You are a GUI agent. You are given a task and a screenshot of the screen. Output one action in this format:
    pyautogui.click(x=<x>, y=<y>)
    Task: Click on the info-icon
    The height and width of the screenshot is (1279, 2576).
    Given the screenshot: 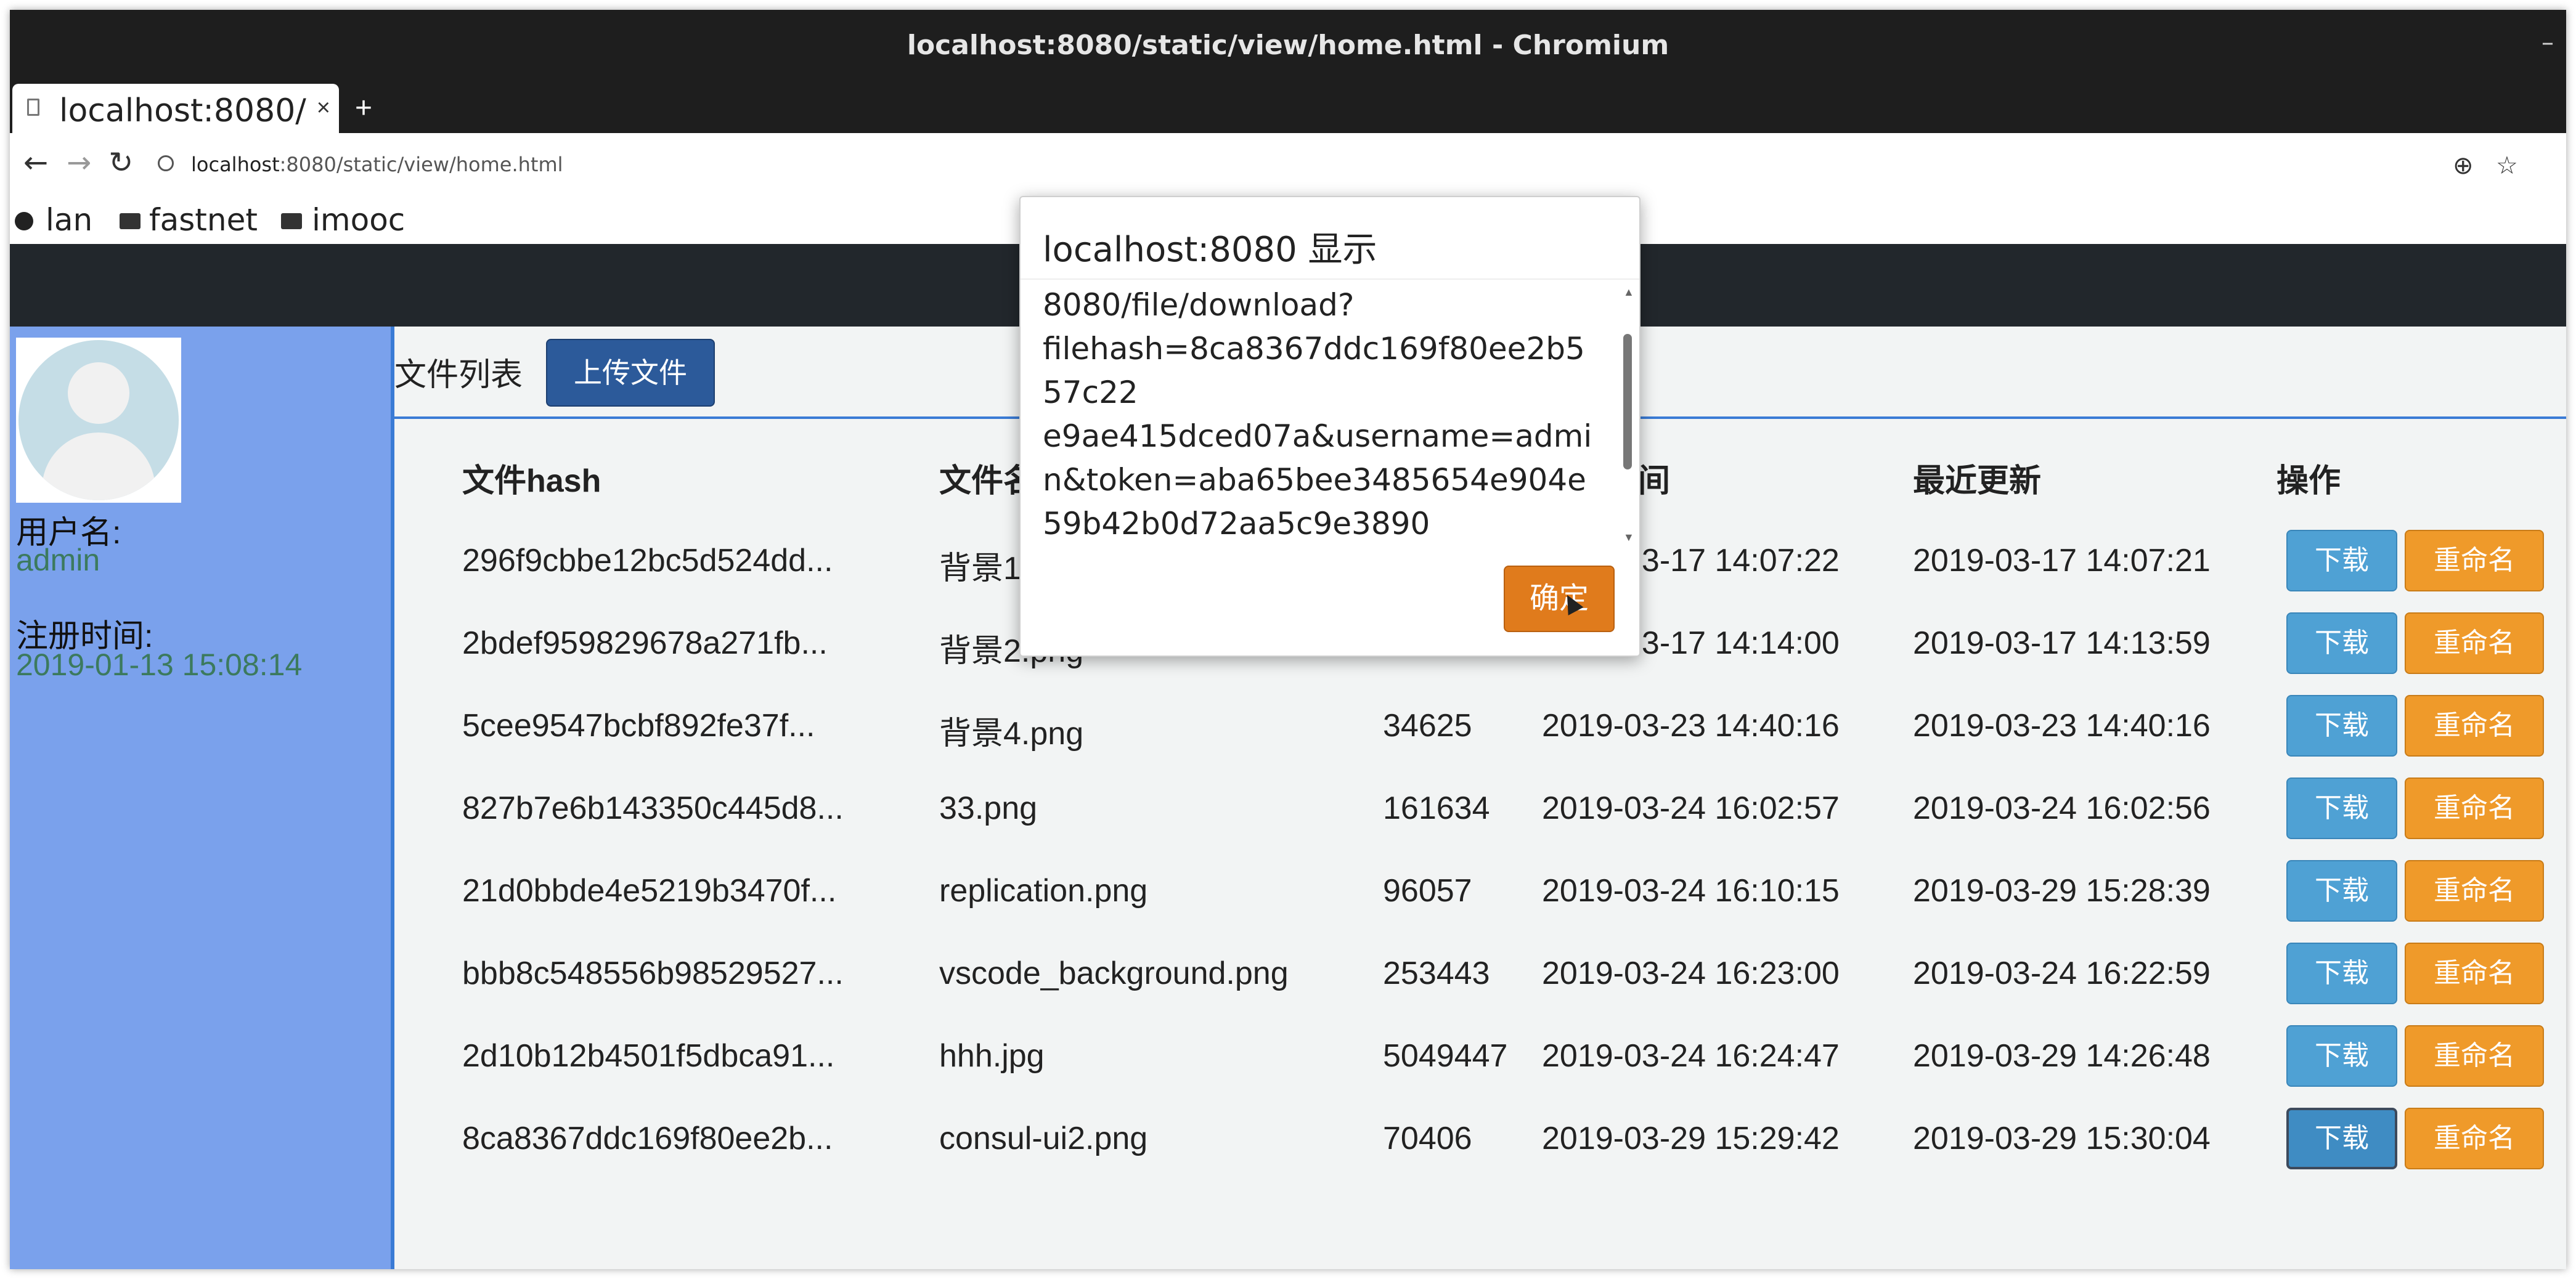 What is the action you would take?
    pyautogui.click(x=166, y=163)
    